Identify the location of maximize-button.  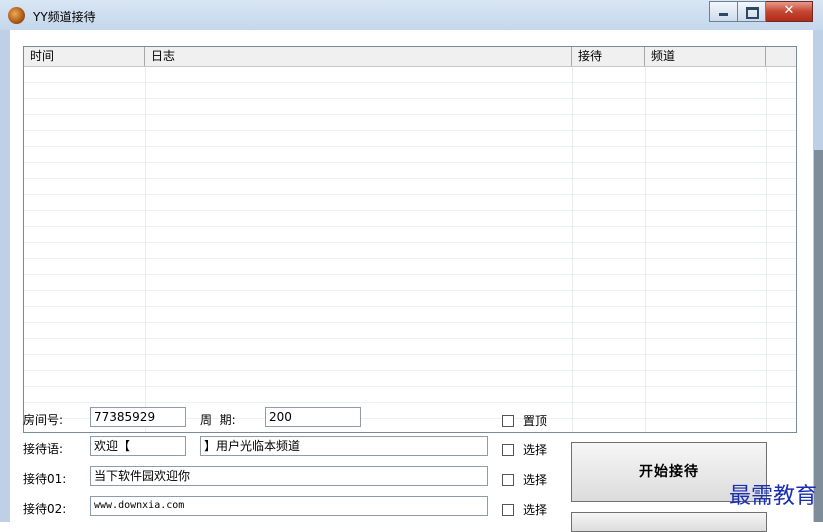
(752, 11).